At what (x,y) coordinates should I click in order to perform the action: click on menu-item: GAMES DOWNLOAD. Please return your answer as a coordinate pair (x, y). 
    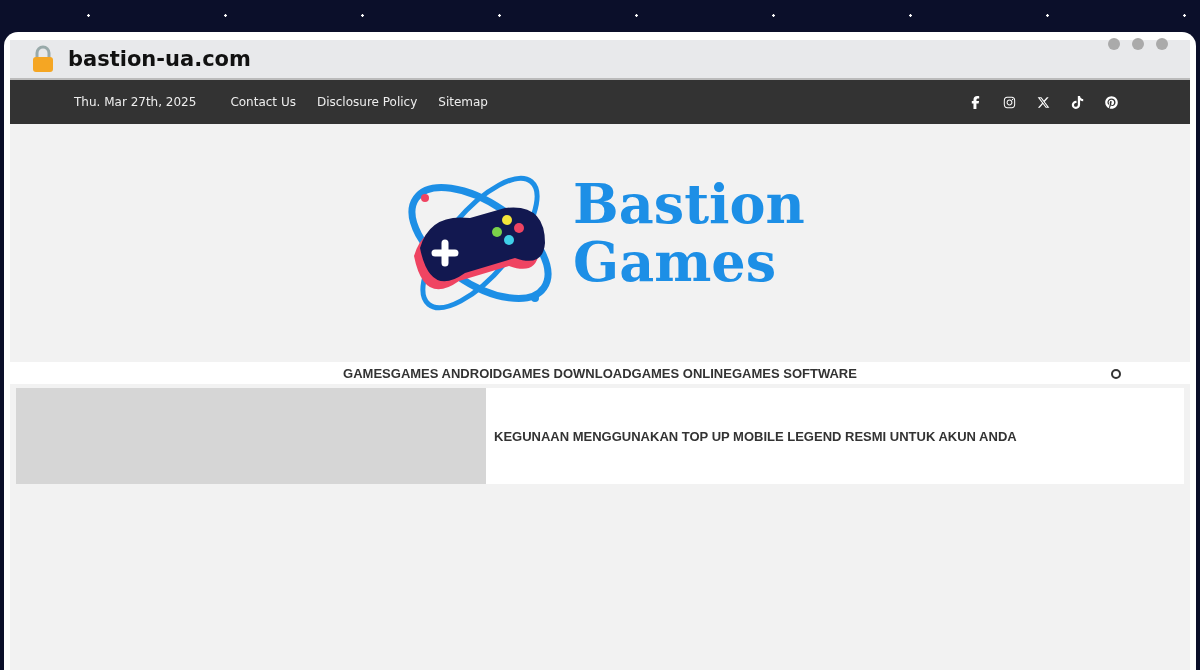
    Looking at the image, I should click on (567, 373).